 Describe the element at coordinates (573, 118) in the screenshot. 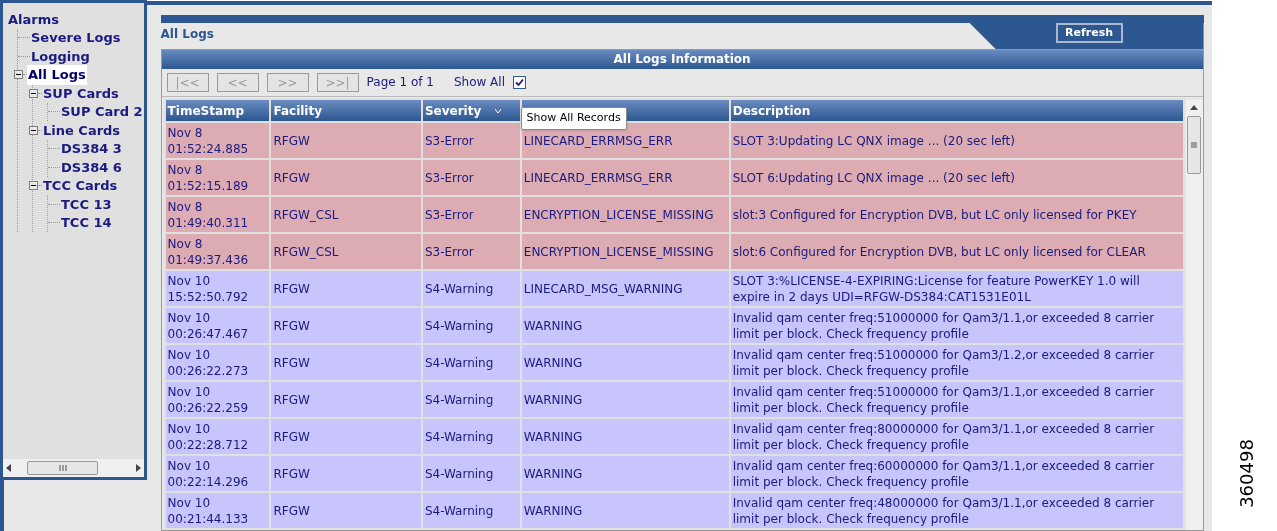

I see `tooltip: Show All Records` at that location.